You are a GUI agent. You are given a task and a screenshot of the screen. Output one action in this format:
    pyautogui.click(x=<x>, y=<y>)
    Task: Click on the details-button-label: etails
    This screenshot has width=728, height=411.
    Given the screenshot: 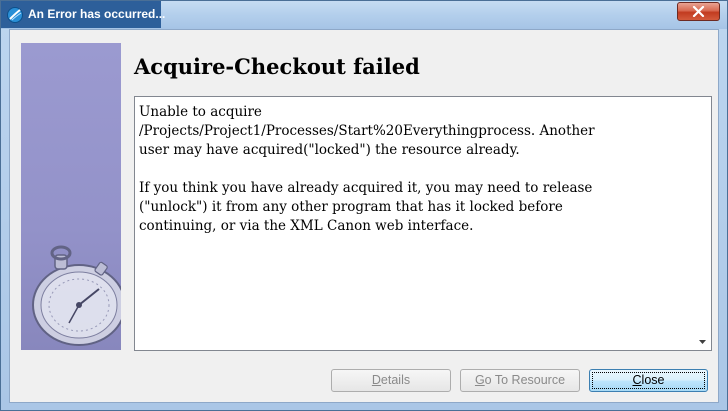 What is the action you would take?
    pyautogui.click(x=395, y=380)
    